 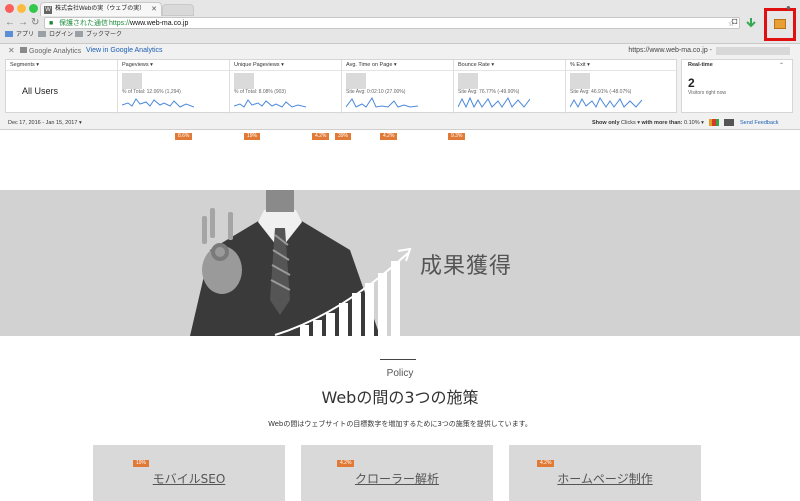 I want to click on heatmap-toggle-icon, so click(x=714, y=122).